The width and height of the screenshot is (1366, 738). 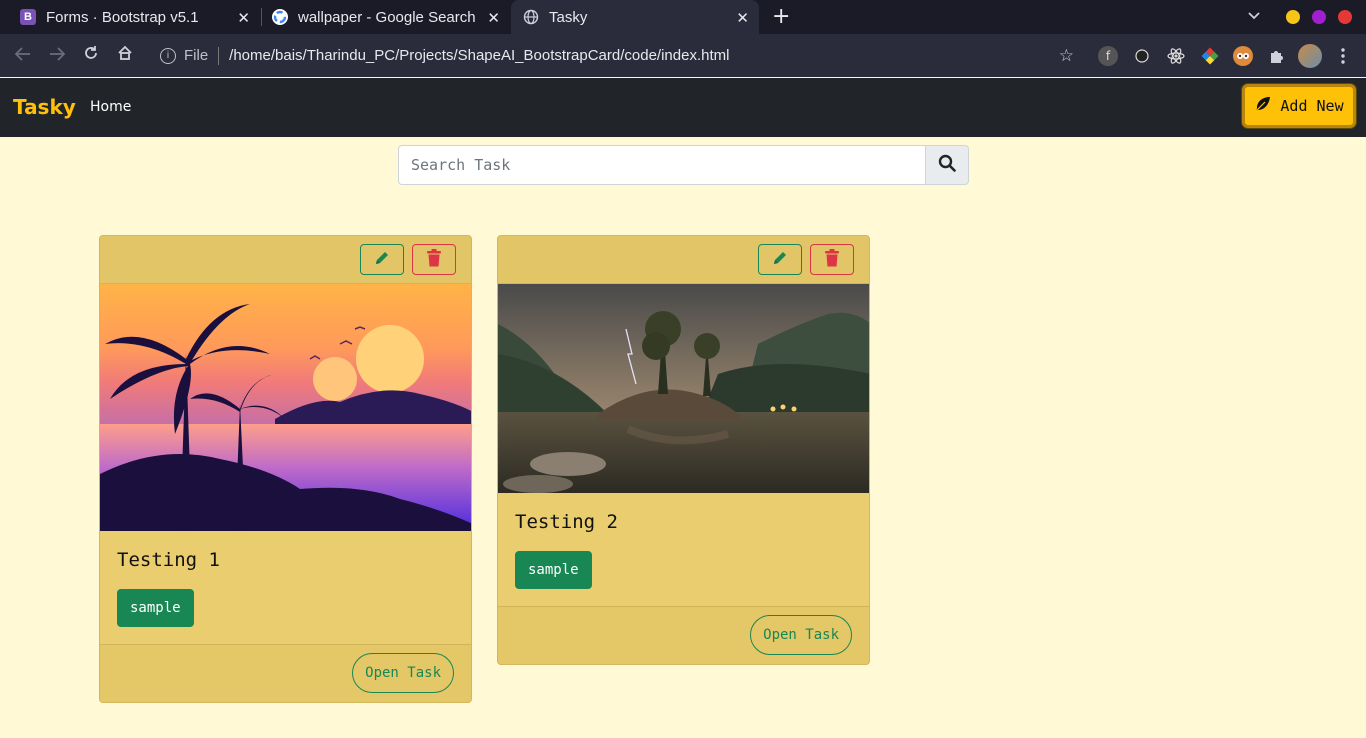 I want to click on forward-icon, so click(x=57, y=55).